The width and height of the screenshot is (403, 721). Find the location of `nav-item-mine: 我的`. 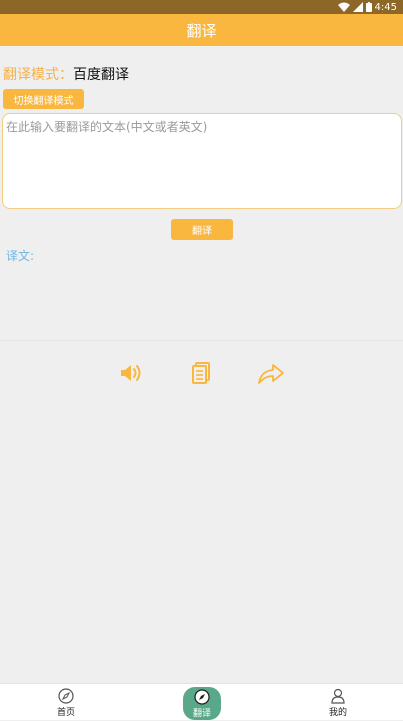

nav-item-mine: 我的 is located at coordinates (338, 702).